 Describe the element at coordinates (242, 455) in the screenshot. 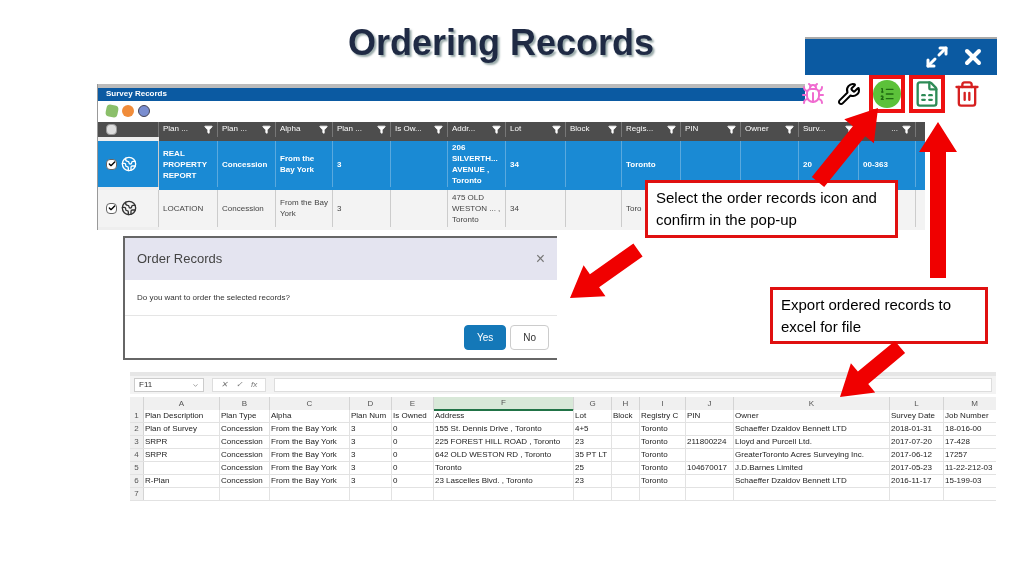

I see `spreadsheet-cell: Concession` at that location.